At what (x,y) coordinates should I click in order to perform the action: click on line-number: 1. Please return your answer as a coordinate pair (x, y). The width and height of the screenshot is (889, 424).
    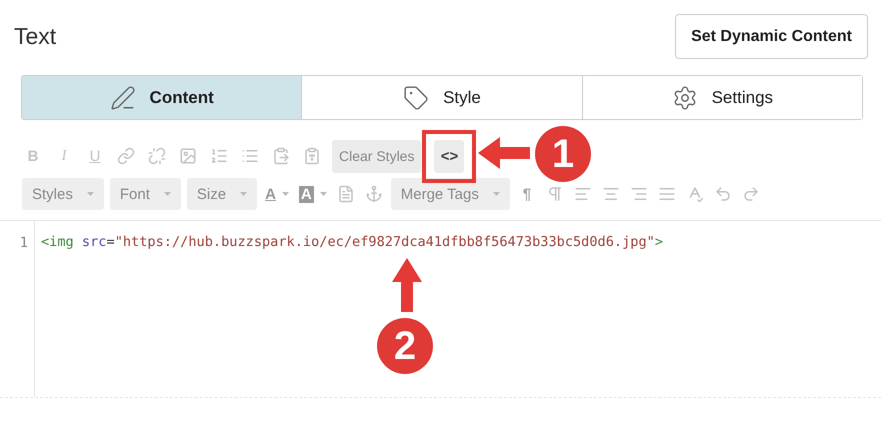
    Looking at the image, I should click on (23, 242).